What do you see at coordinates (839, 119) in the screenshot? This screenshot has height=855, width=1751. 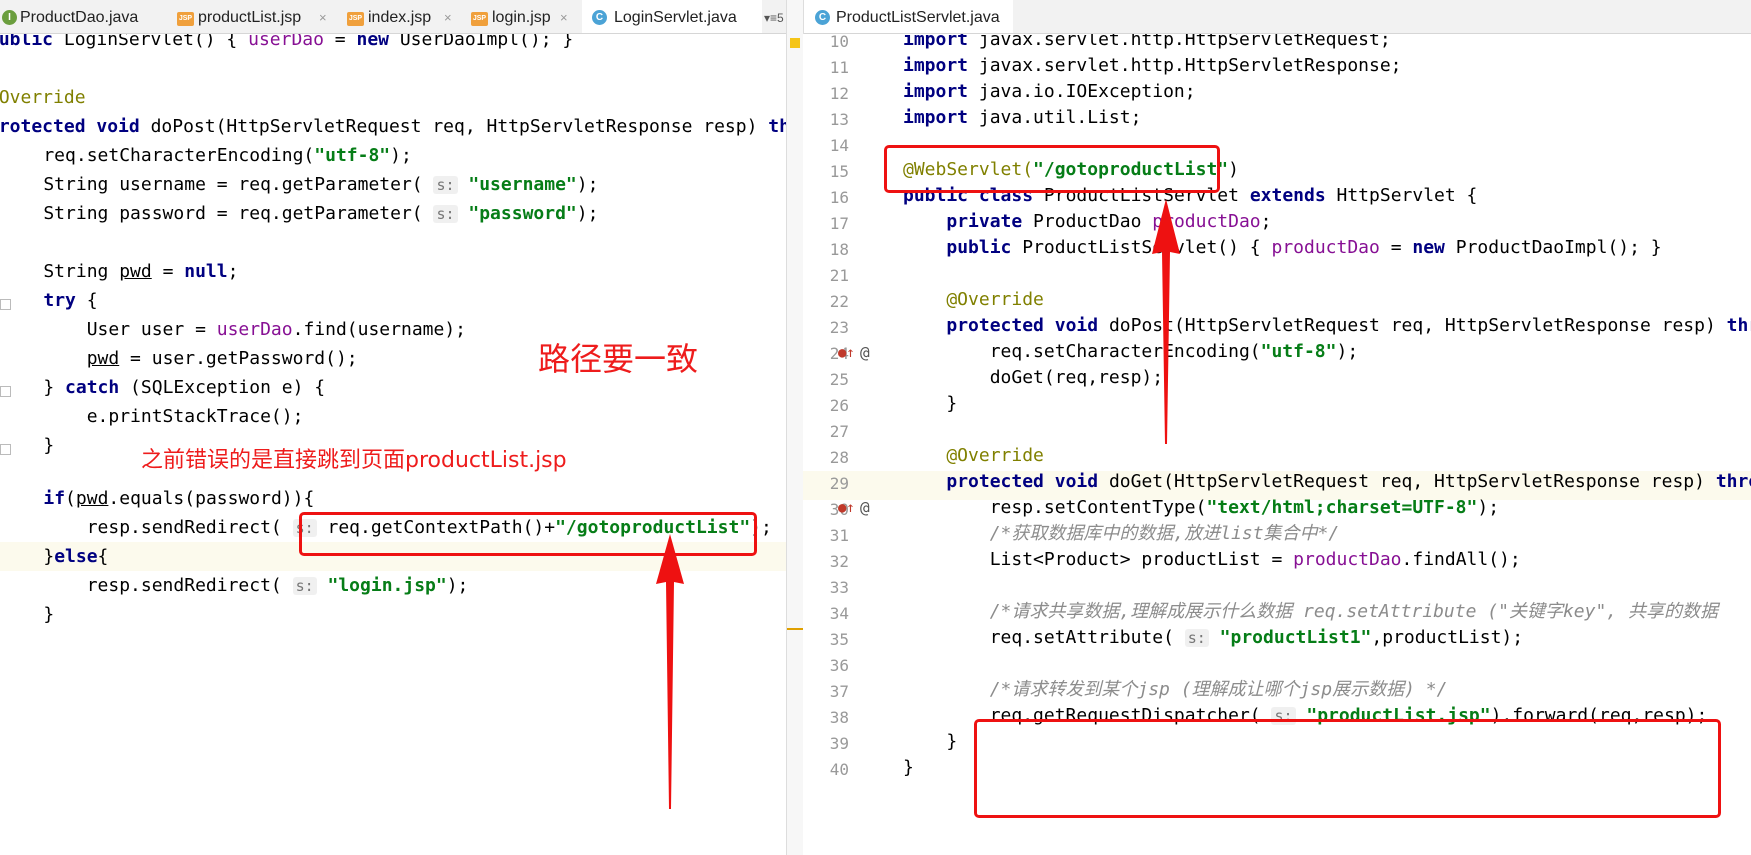 I see `line-number: 13` at bounding box center [839, 119].